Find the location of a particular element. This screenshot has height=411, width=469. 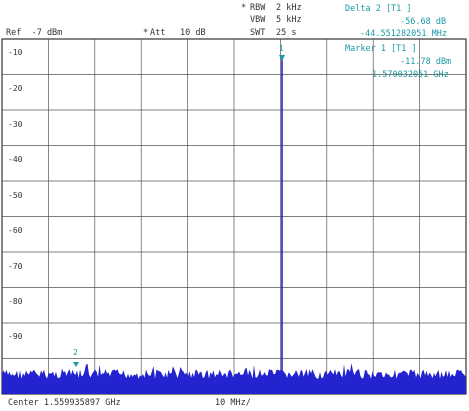

y-label-6: -60 is located at coordinates (15, 230).